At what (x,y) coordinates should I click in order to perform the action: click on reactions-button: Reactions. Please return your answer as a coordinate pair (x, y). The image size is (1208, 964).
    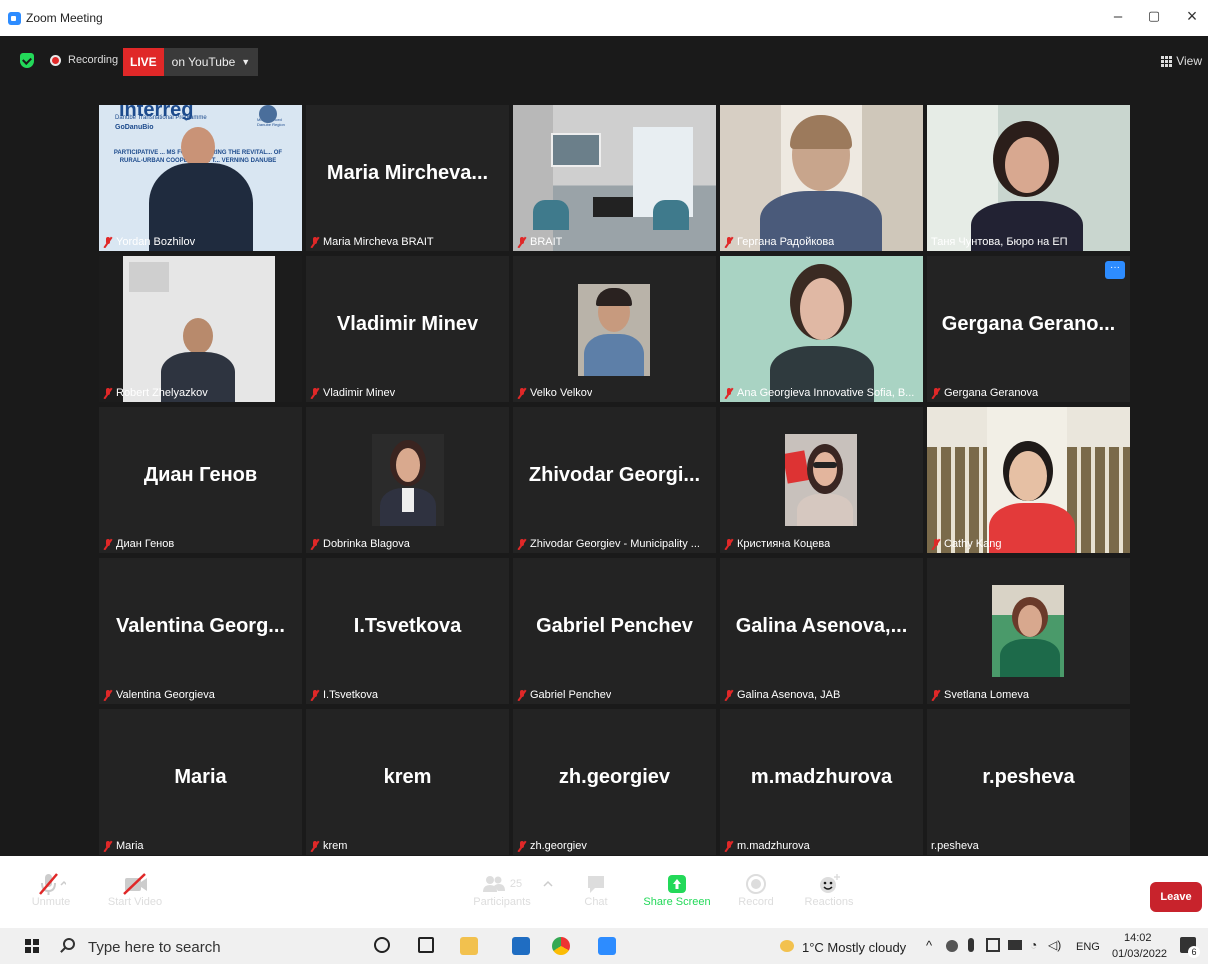
    Looking at the image, I should click on (829, 890).